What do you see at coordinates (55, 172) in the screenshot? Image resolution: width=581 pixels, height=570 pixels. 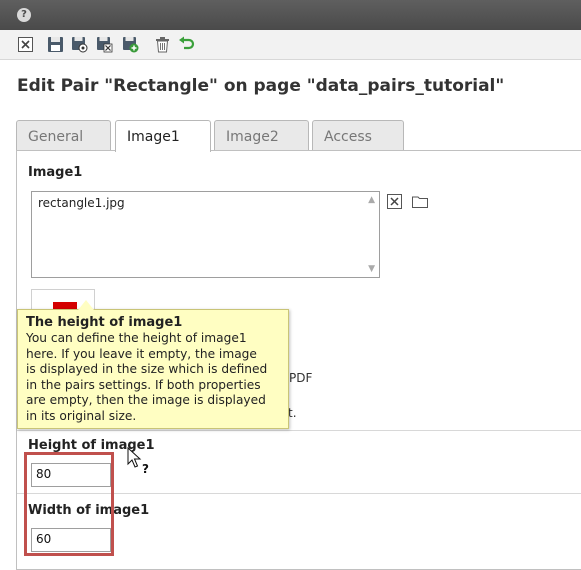 I see `image1-section-label: Image1` at bounding box center [55, 172].